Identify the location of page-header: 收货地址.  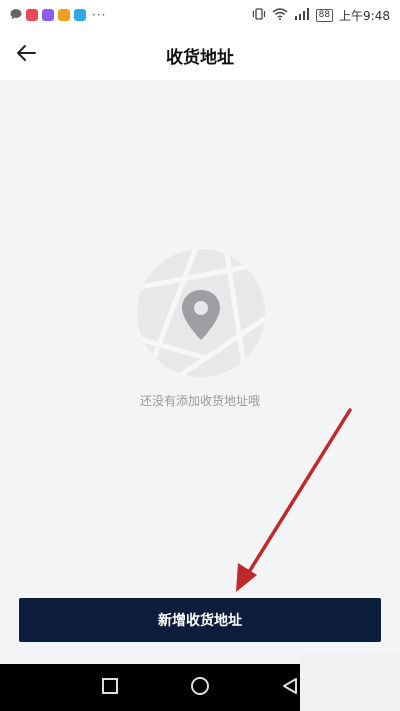
(200, 55).